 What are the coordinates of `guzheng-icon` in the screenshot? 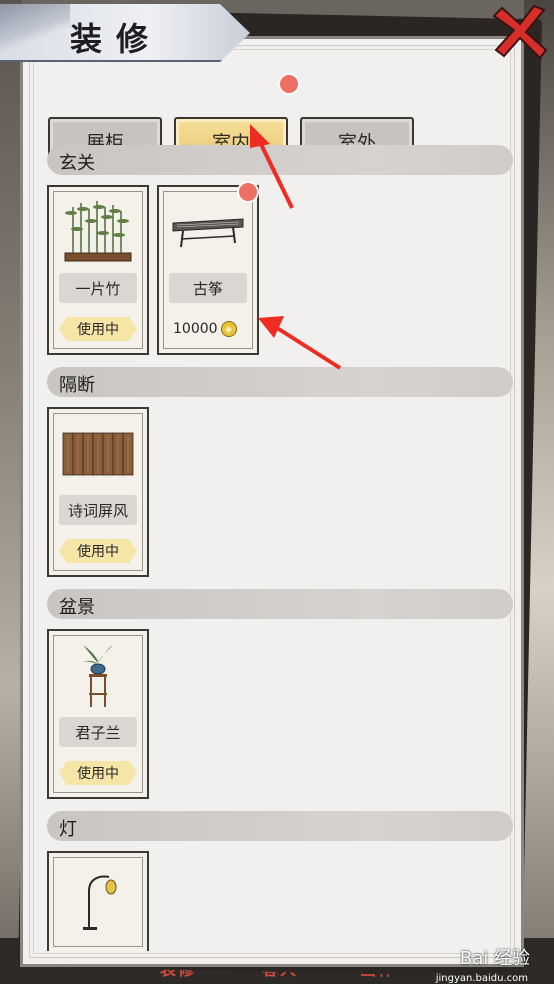 It's located at (208, 233).